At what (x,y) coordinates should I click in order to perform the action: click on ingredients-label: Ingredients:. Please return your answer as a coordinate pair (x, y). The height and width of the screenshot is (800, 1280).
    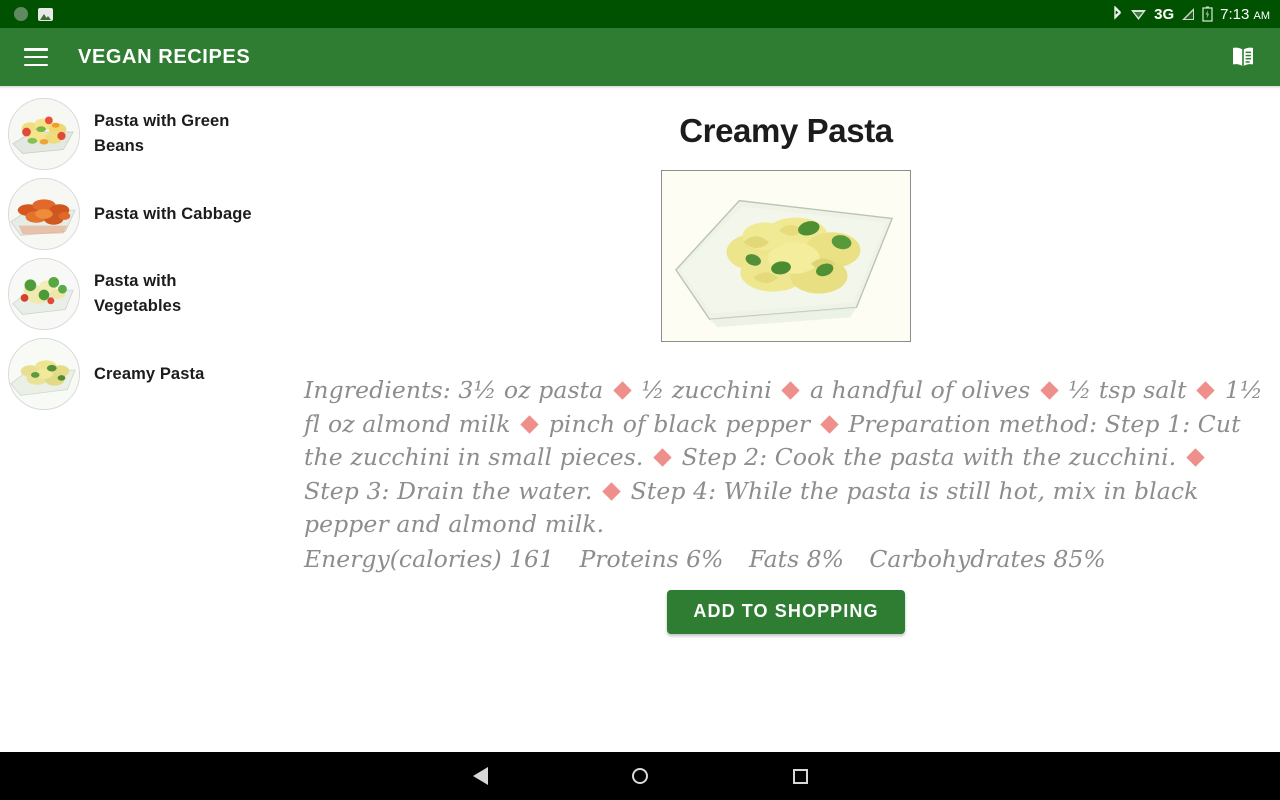
    Looking at the image, I should click on (377, 390).